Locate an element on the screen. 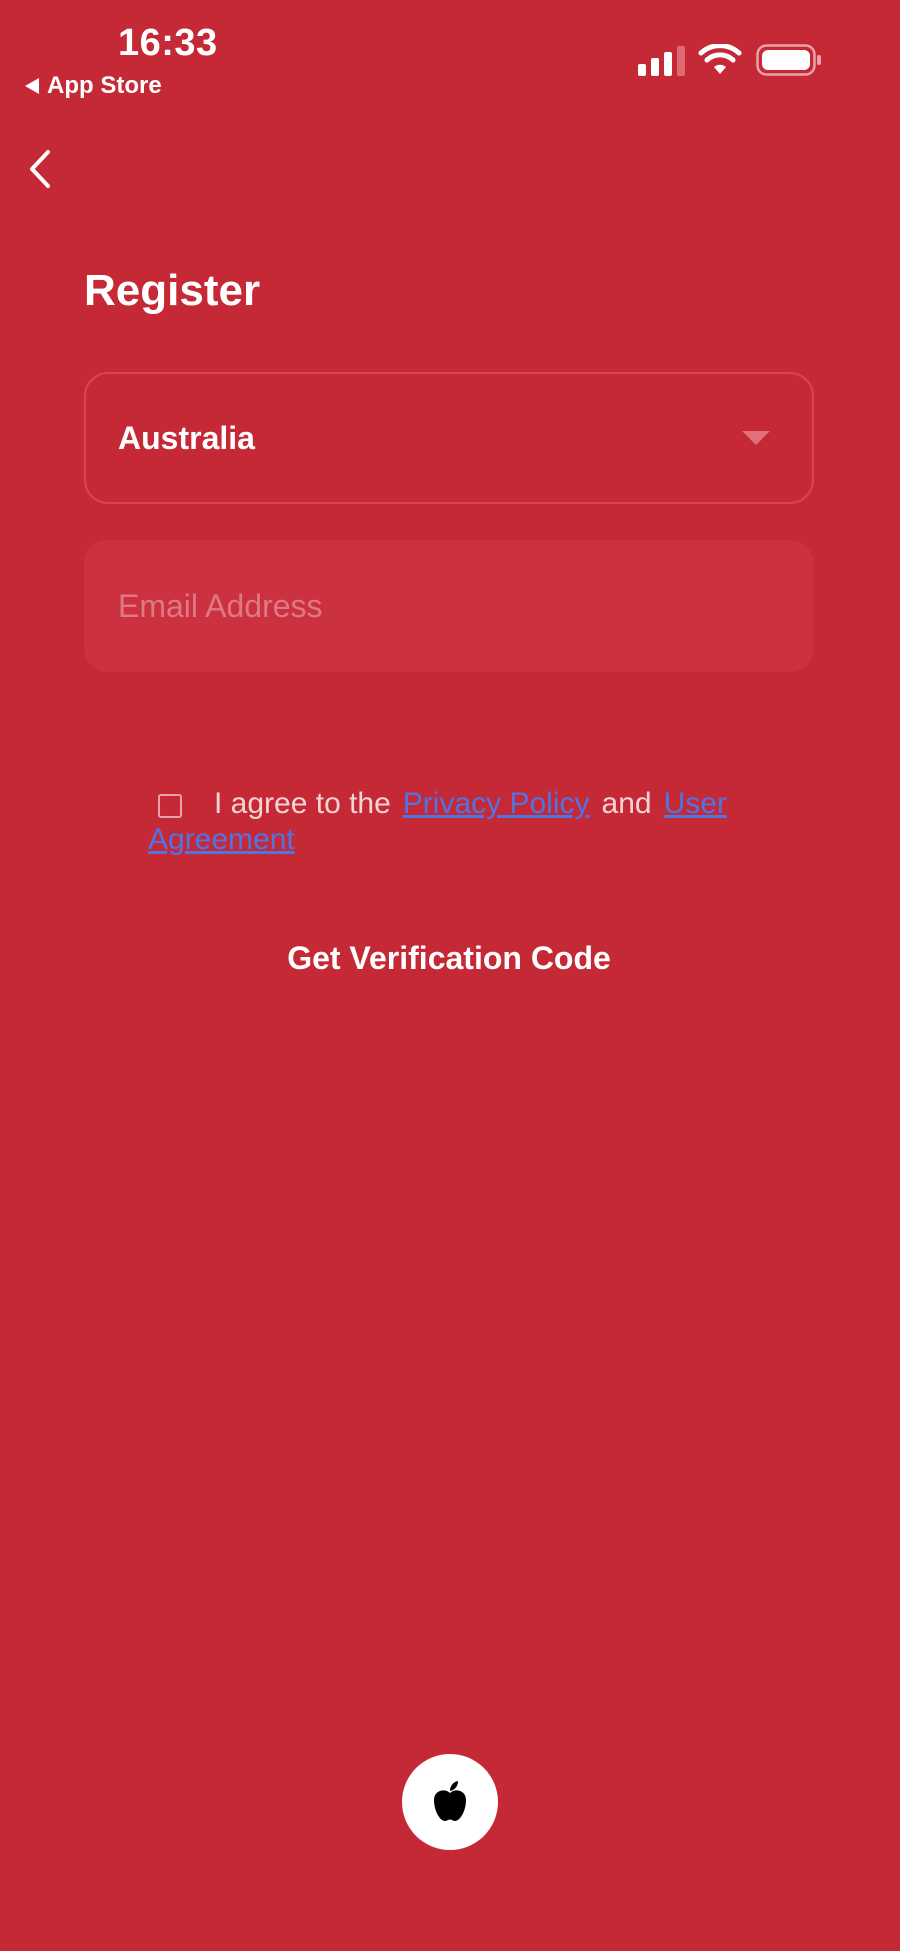 The height and width of the screenshot is (1951, 900). cellular-signal-icon is located at coordinates (661, 61).